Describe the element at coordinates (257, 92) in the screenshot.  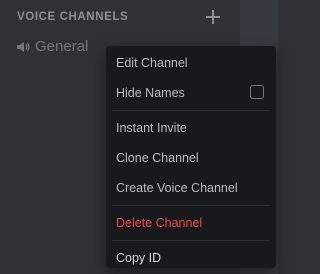
I see `hide-names-checkbox` at that location.